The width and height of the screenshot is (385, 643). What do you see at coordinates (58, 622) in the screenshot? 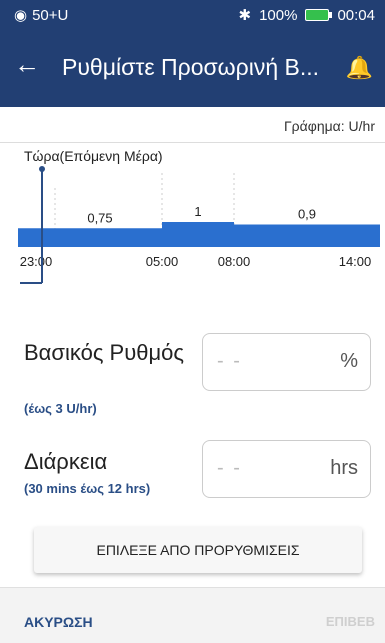
I see `cancel-button: ΑΚΥΡΩΣΗ` at bounding box center [58, 622].